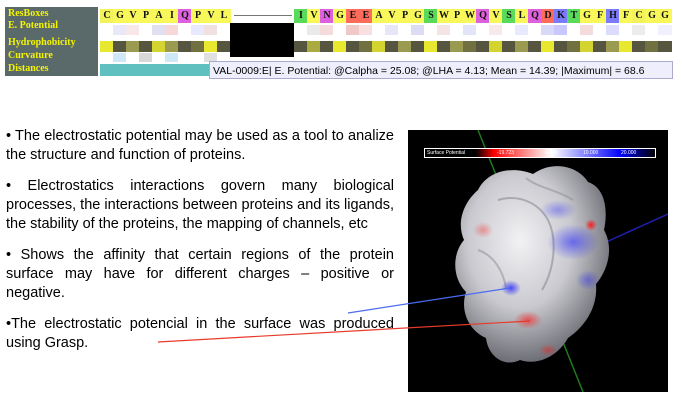  I want to click on residue-box: D, so click(548, 16).